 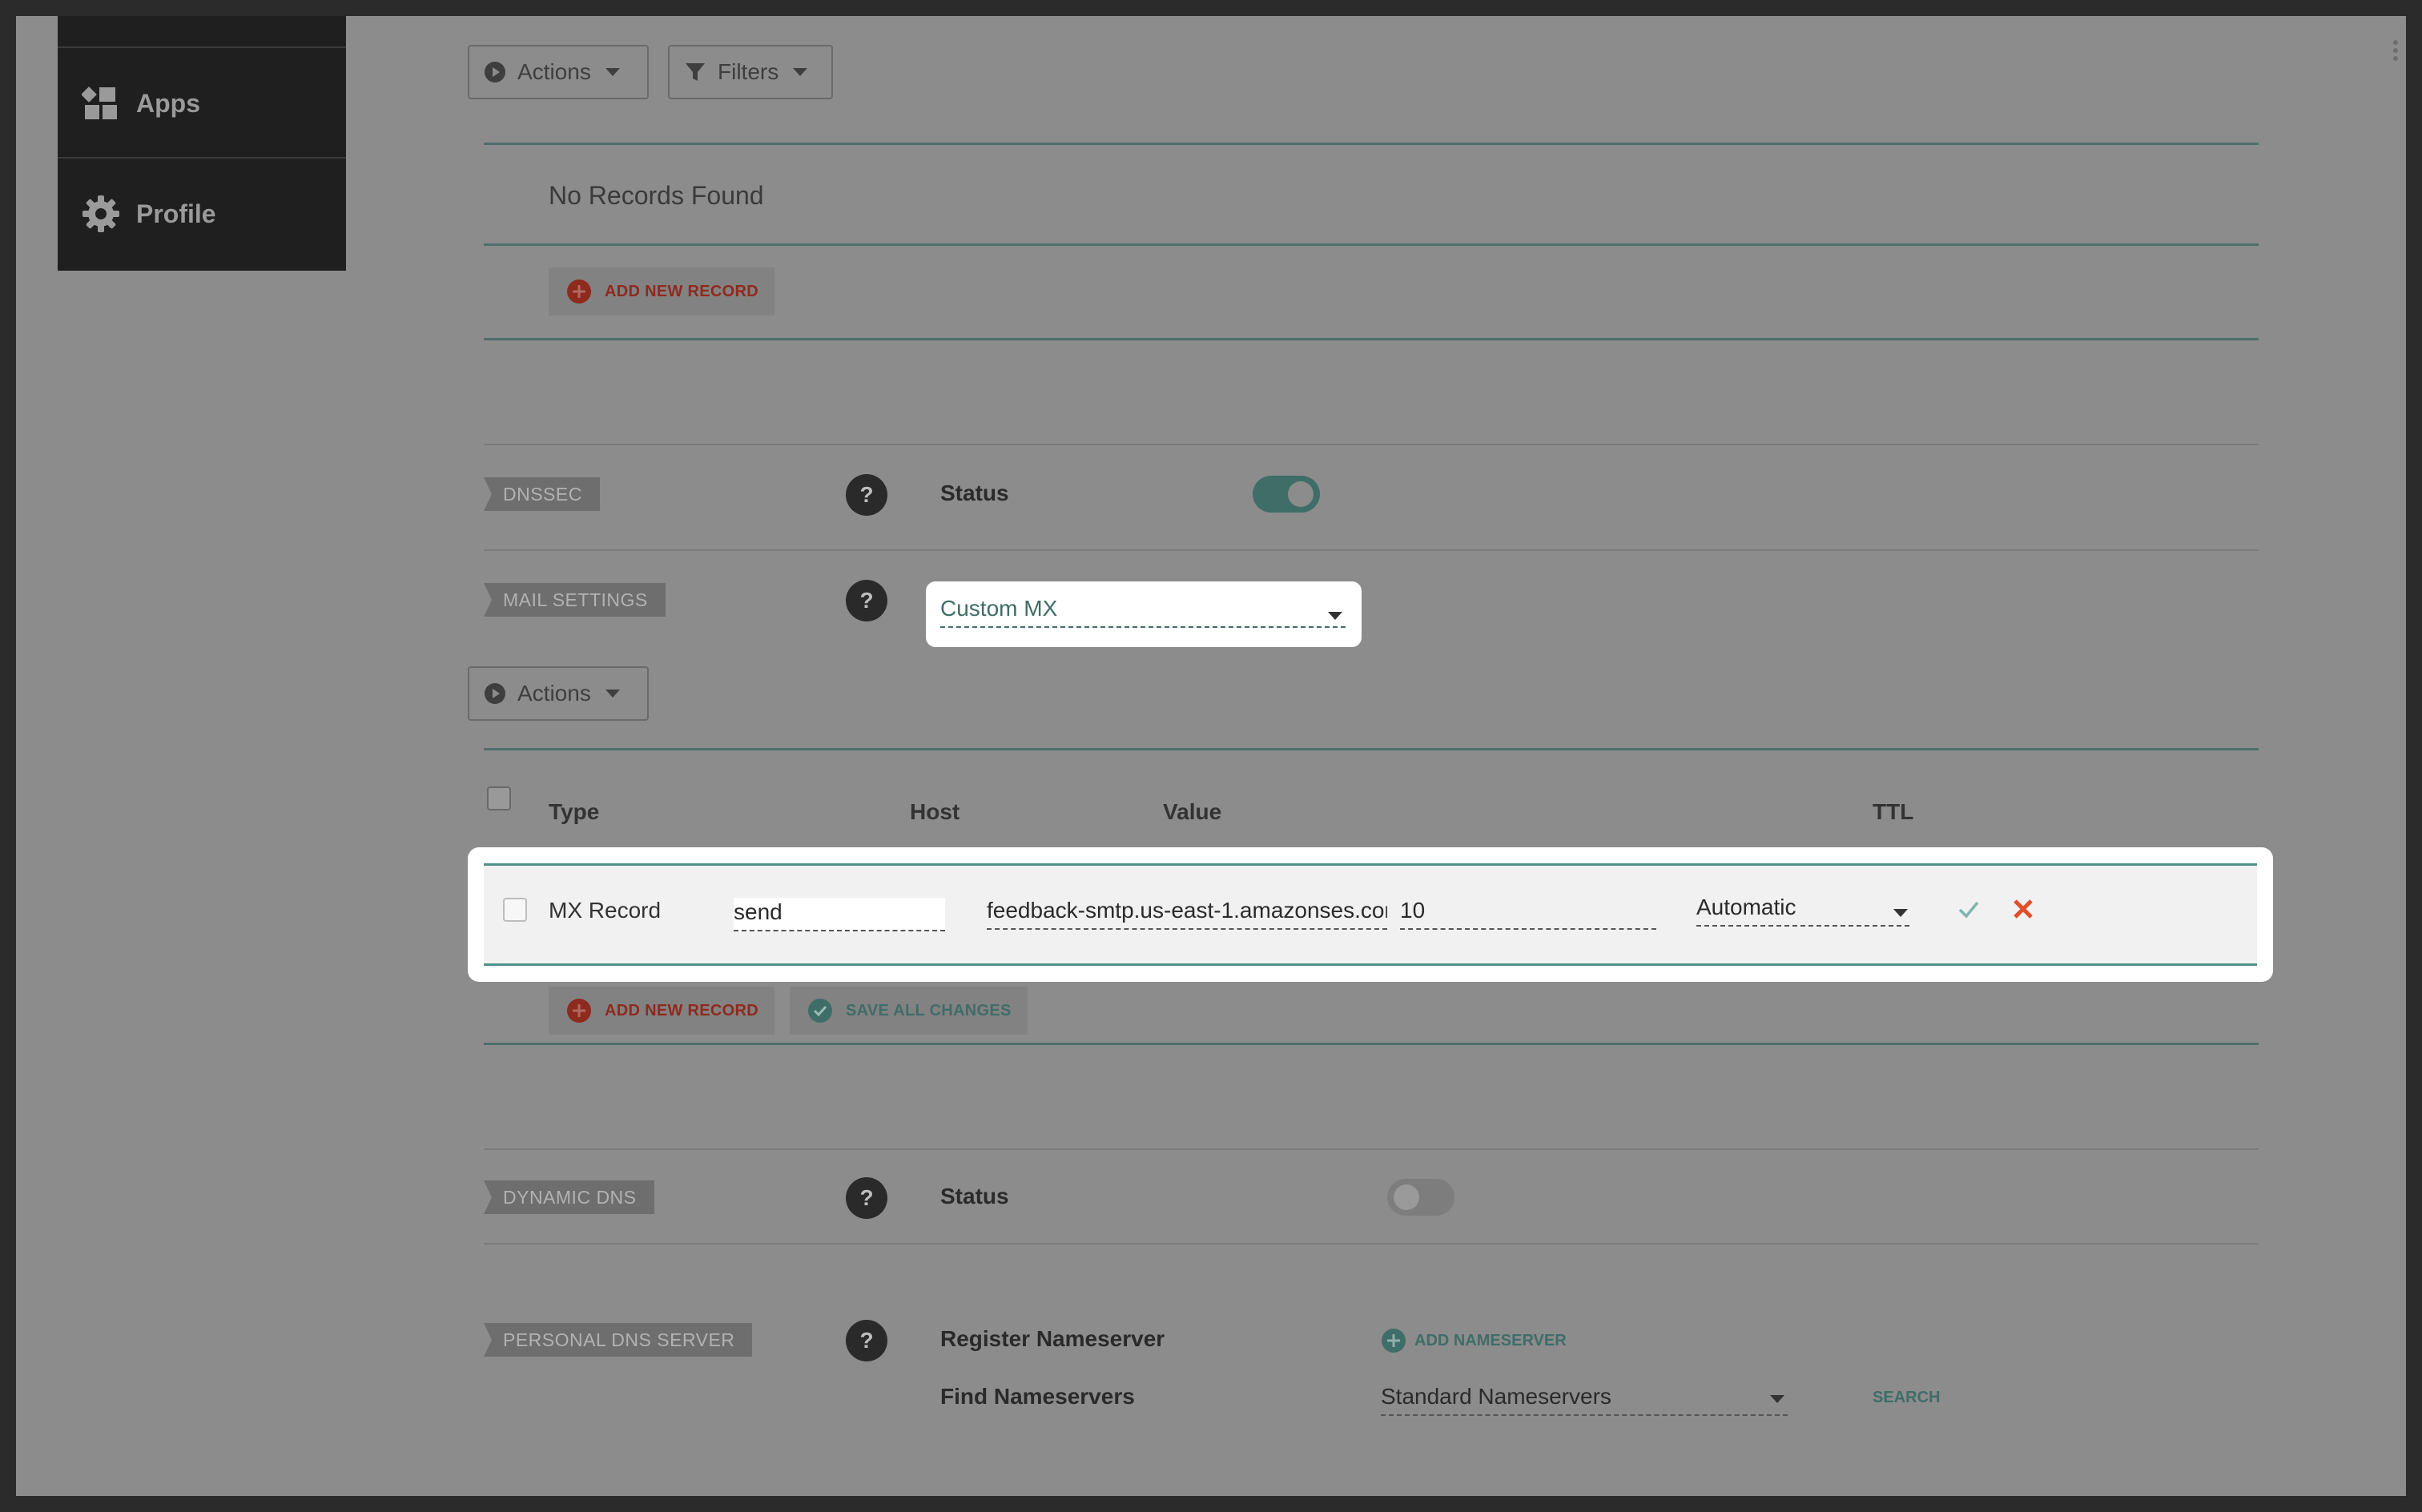 I want to click on register-nameserver-label: Register Nameserver, so click(x=1052, y=1338).